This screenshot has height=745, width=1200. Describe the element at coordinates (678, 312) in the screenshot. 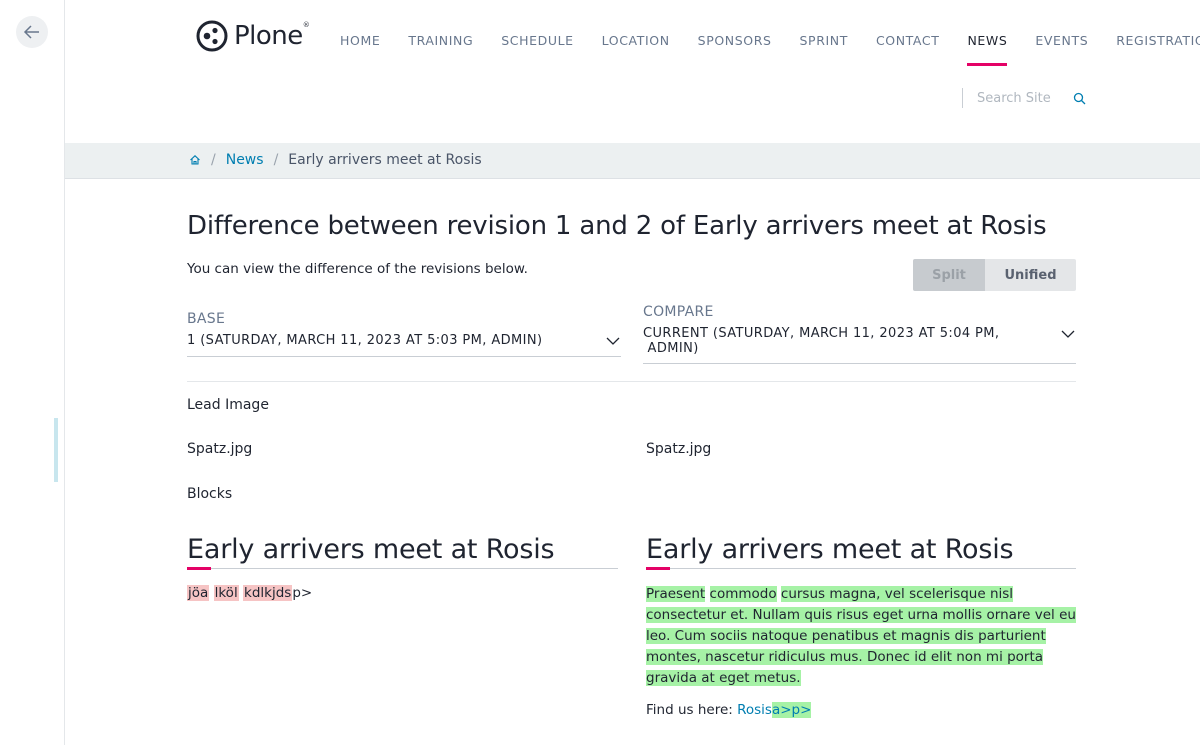

I see `compare-label: COMPARE` at that location.